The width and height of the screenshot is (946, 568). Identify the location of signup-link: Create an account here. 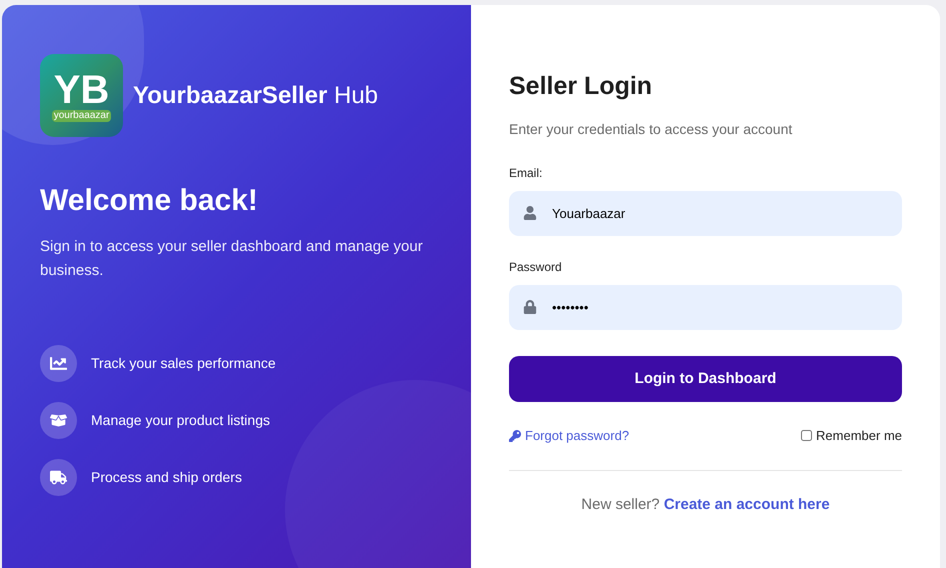
(747, 504).